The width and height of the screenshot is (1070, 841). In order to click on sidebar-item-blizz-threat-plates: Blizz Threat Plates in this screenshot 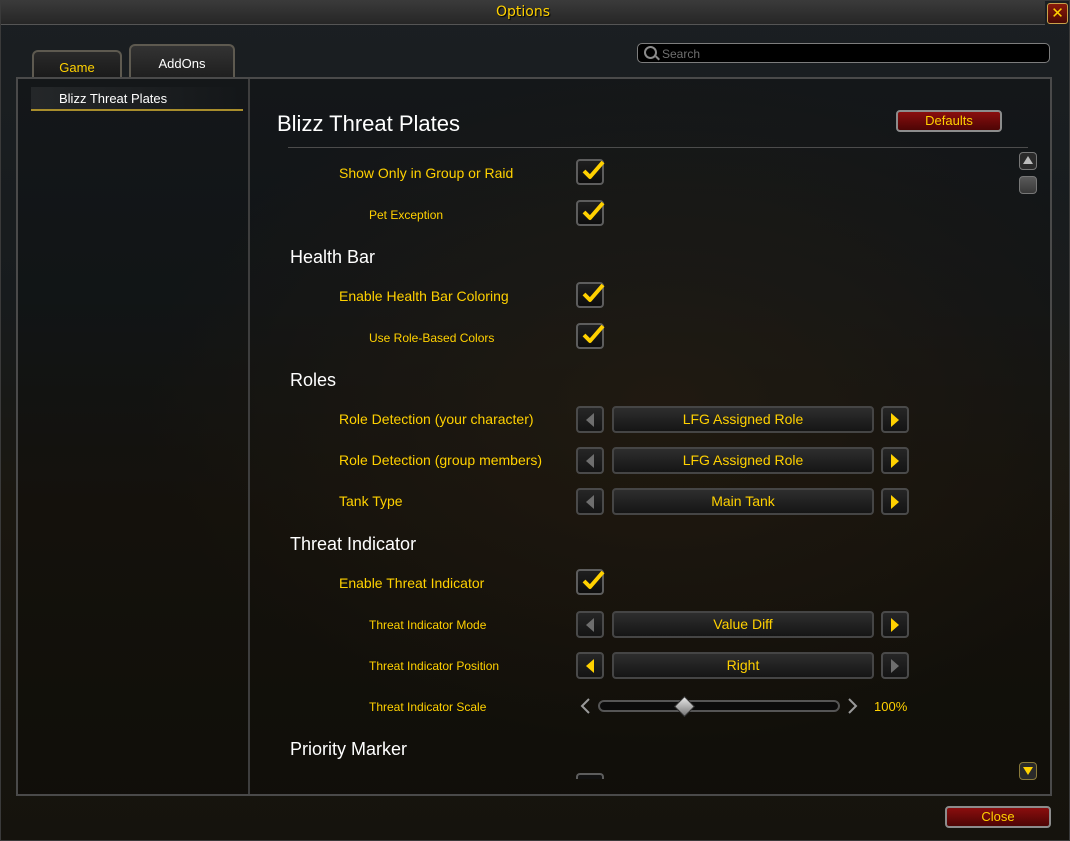, I will do `click(137, 99)`.